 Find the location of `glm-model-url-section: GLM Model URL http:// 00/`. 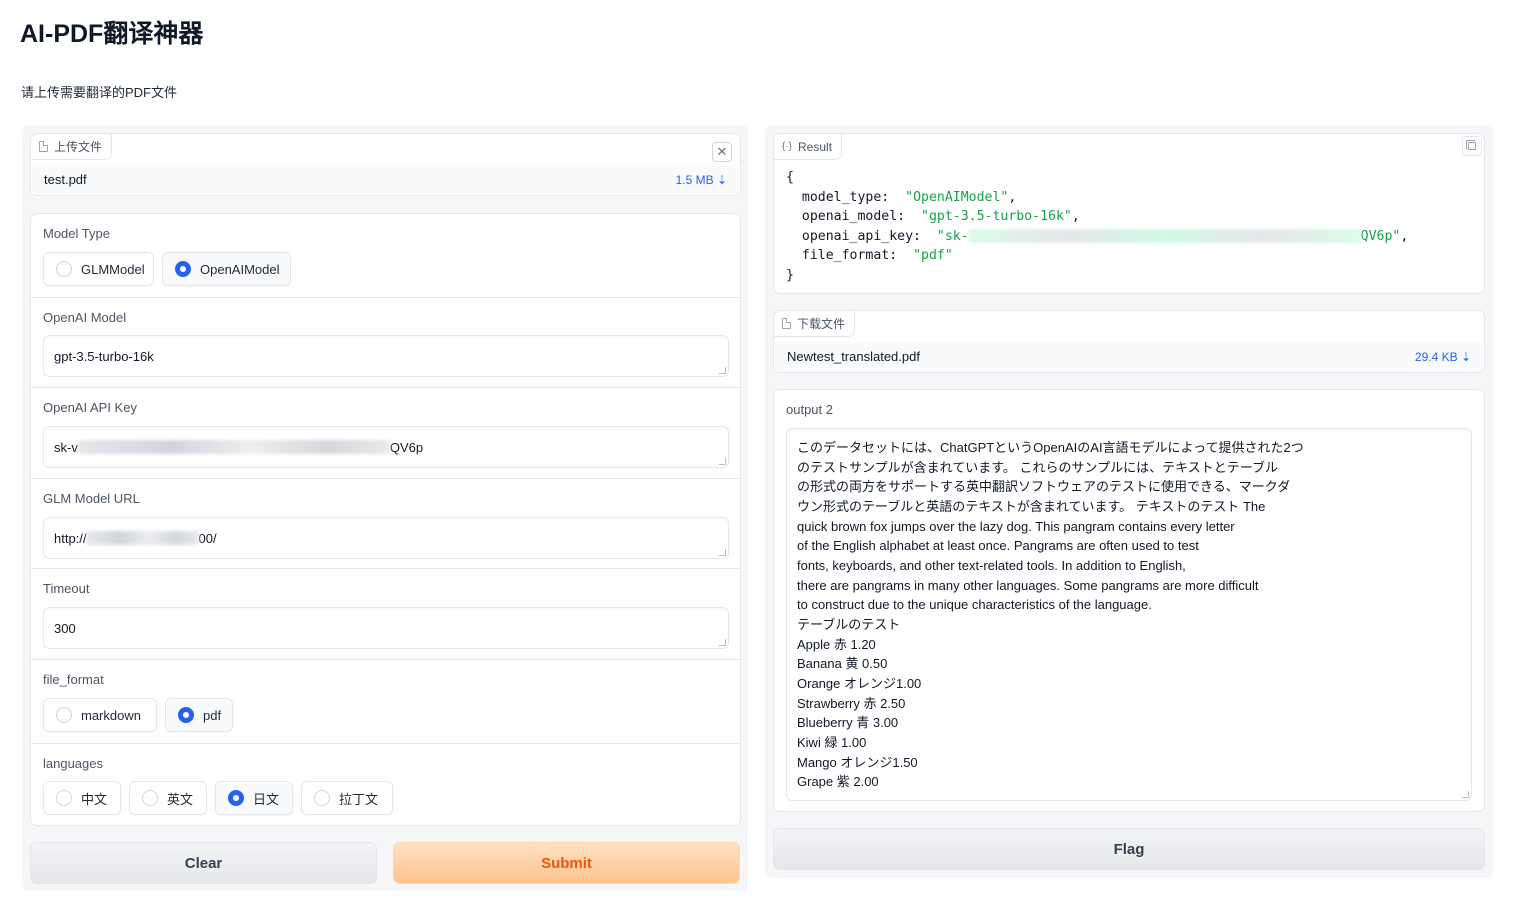

glm-model-url-section: GLM Model URL http:// 00/ is located at coordinates (385, 524).